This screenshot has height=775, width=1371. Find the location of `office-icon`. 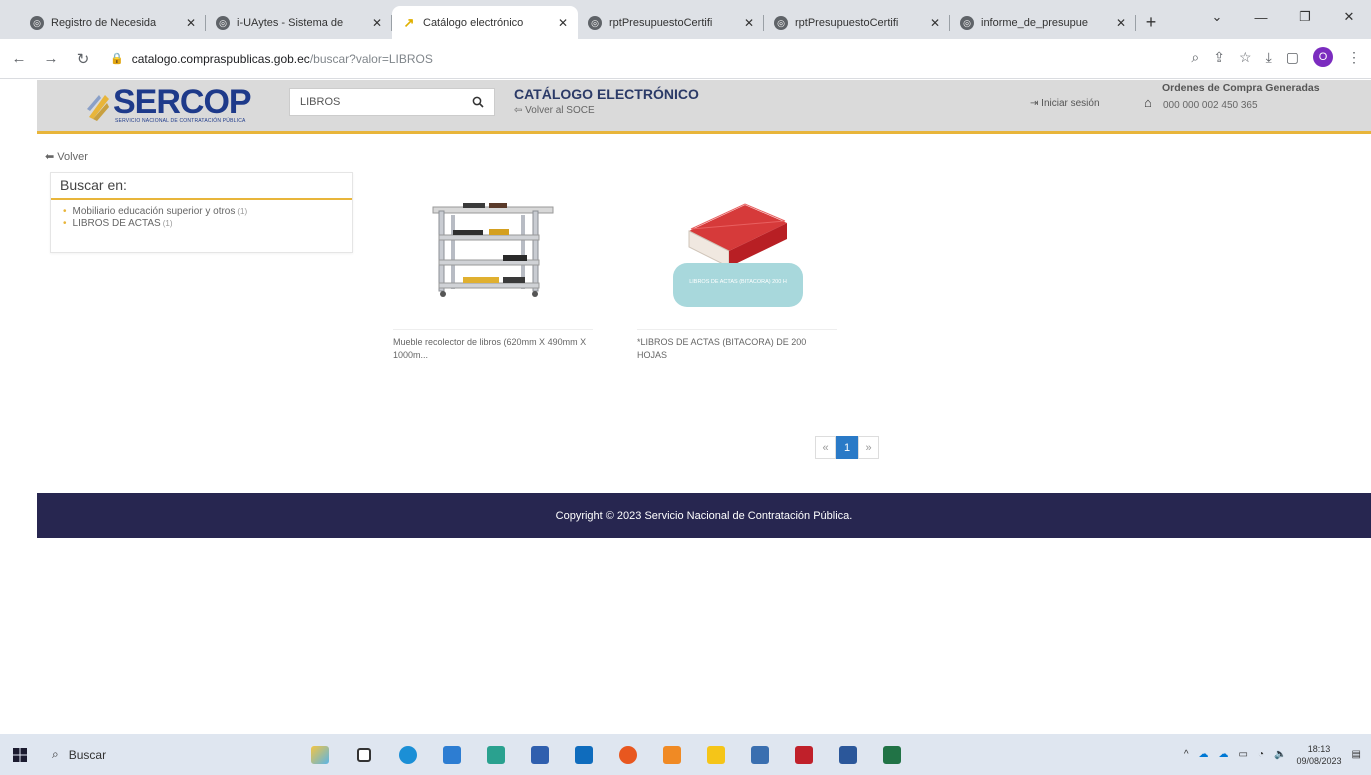

office-icon is located at coordinates (672, 754).